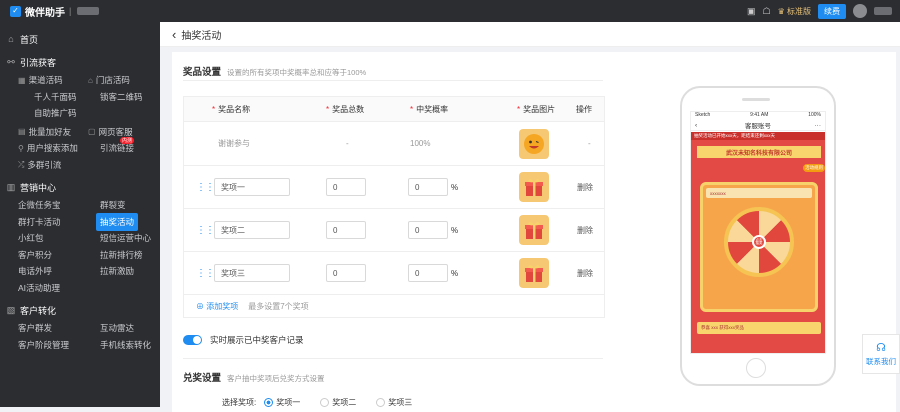 The image size is (900, 412). I want to click on prize-name-input: 奖项三, so click(252, 273).